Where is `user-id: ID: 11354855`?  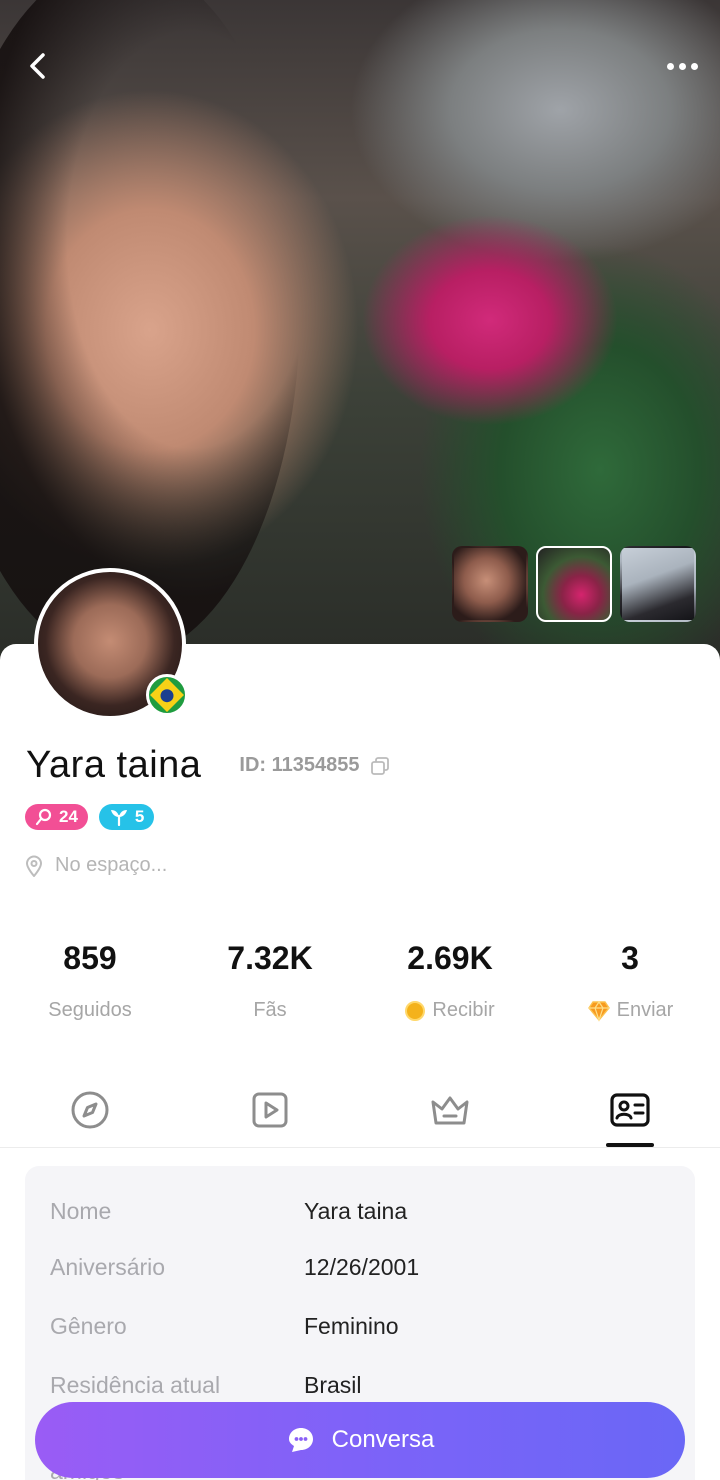 user-id: ID: 11354855 is located at coordinates (314, 765).